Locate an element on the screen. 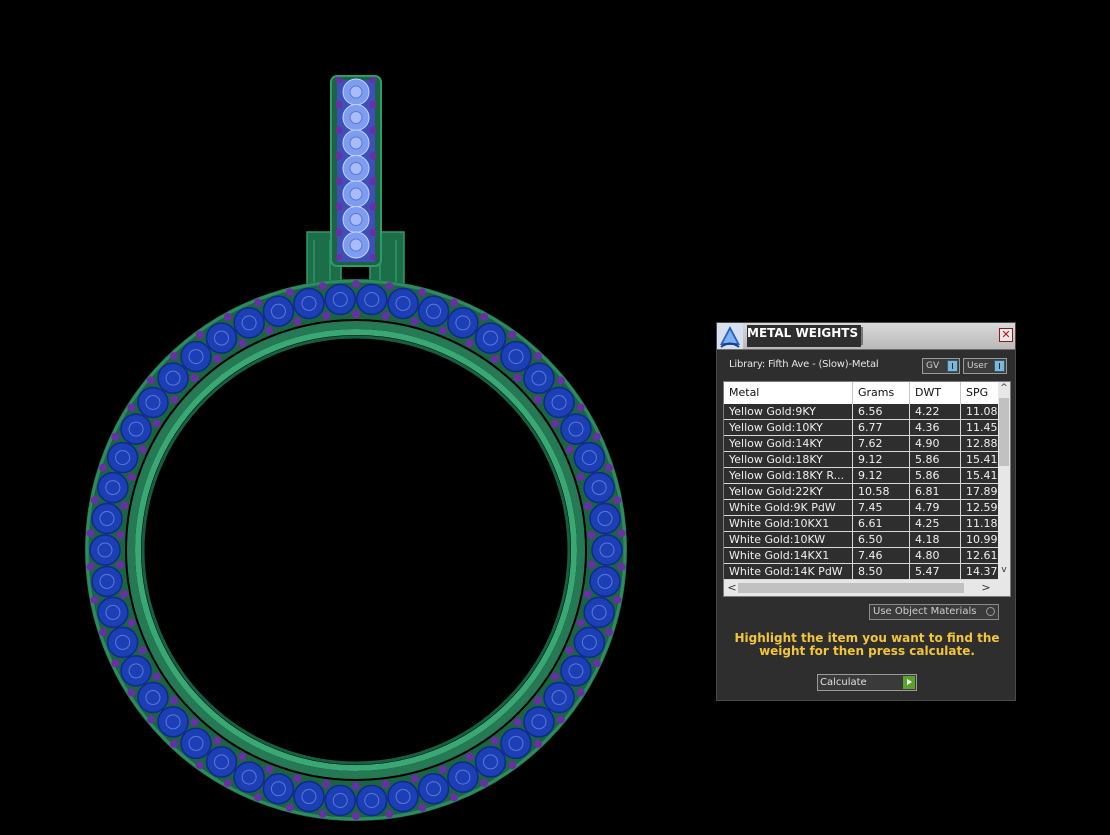 The image size is (1110, 835). vertical-scroll-thumb is located at coordinates (1004, 432).